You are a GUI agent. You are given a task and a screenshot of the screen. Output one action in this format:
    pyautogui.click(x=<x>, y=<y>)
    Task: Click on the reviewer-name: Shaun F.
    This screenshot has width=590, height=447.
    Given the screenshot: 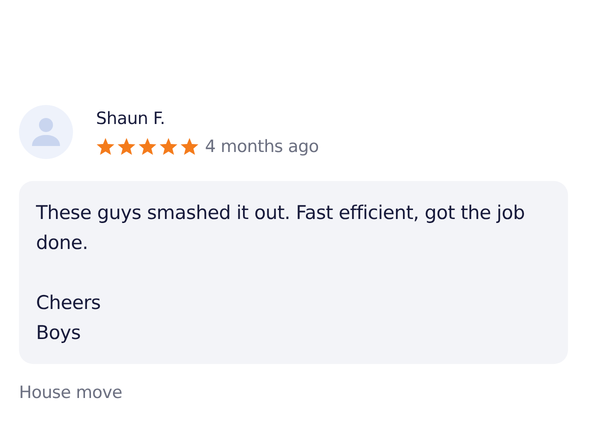 What is the action you would take?
    pyautogui.click(x=131, y=119)
    